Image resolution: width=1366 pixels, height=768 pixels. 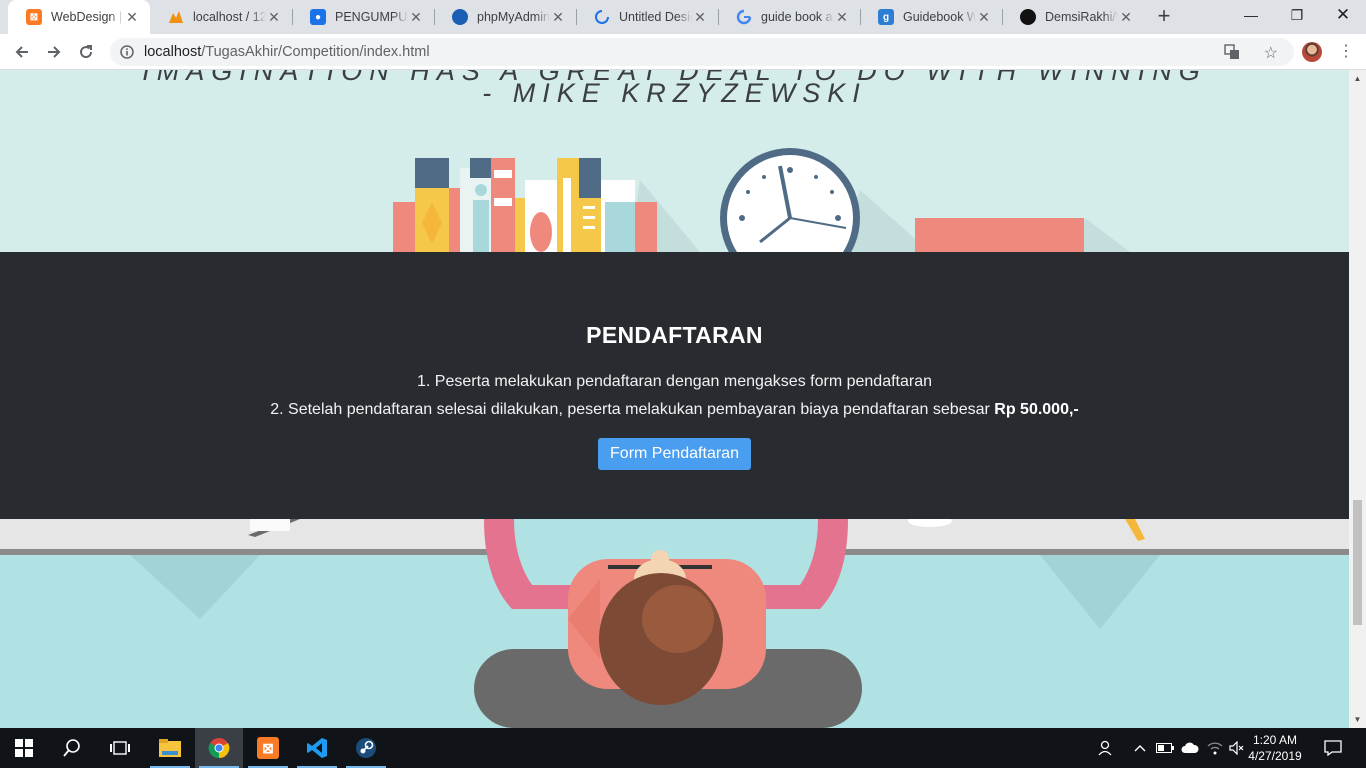 What do you see at coordinates (317, 748) in the screenshot?
I see `vscode-icon` at bounding box center [317, 748].